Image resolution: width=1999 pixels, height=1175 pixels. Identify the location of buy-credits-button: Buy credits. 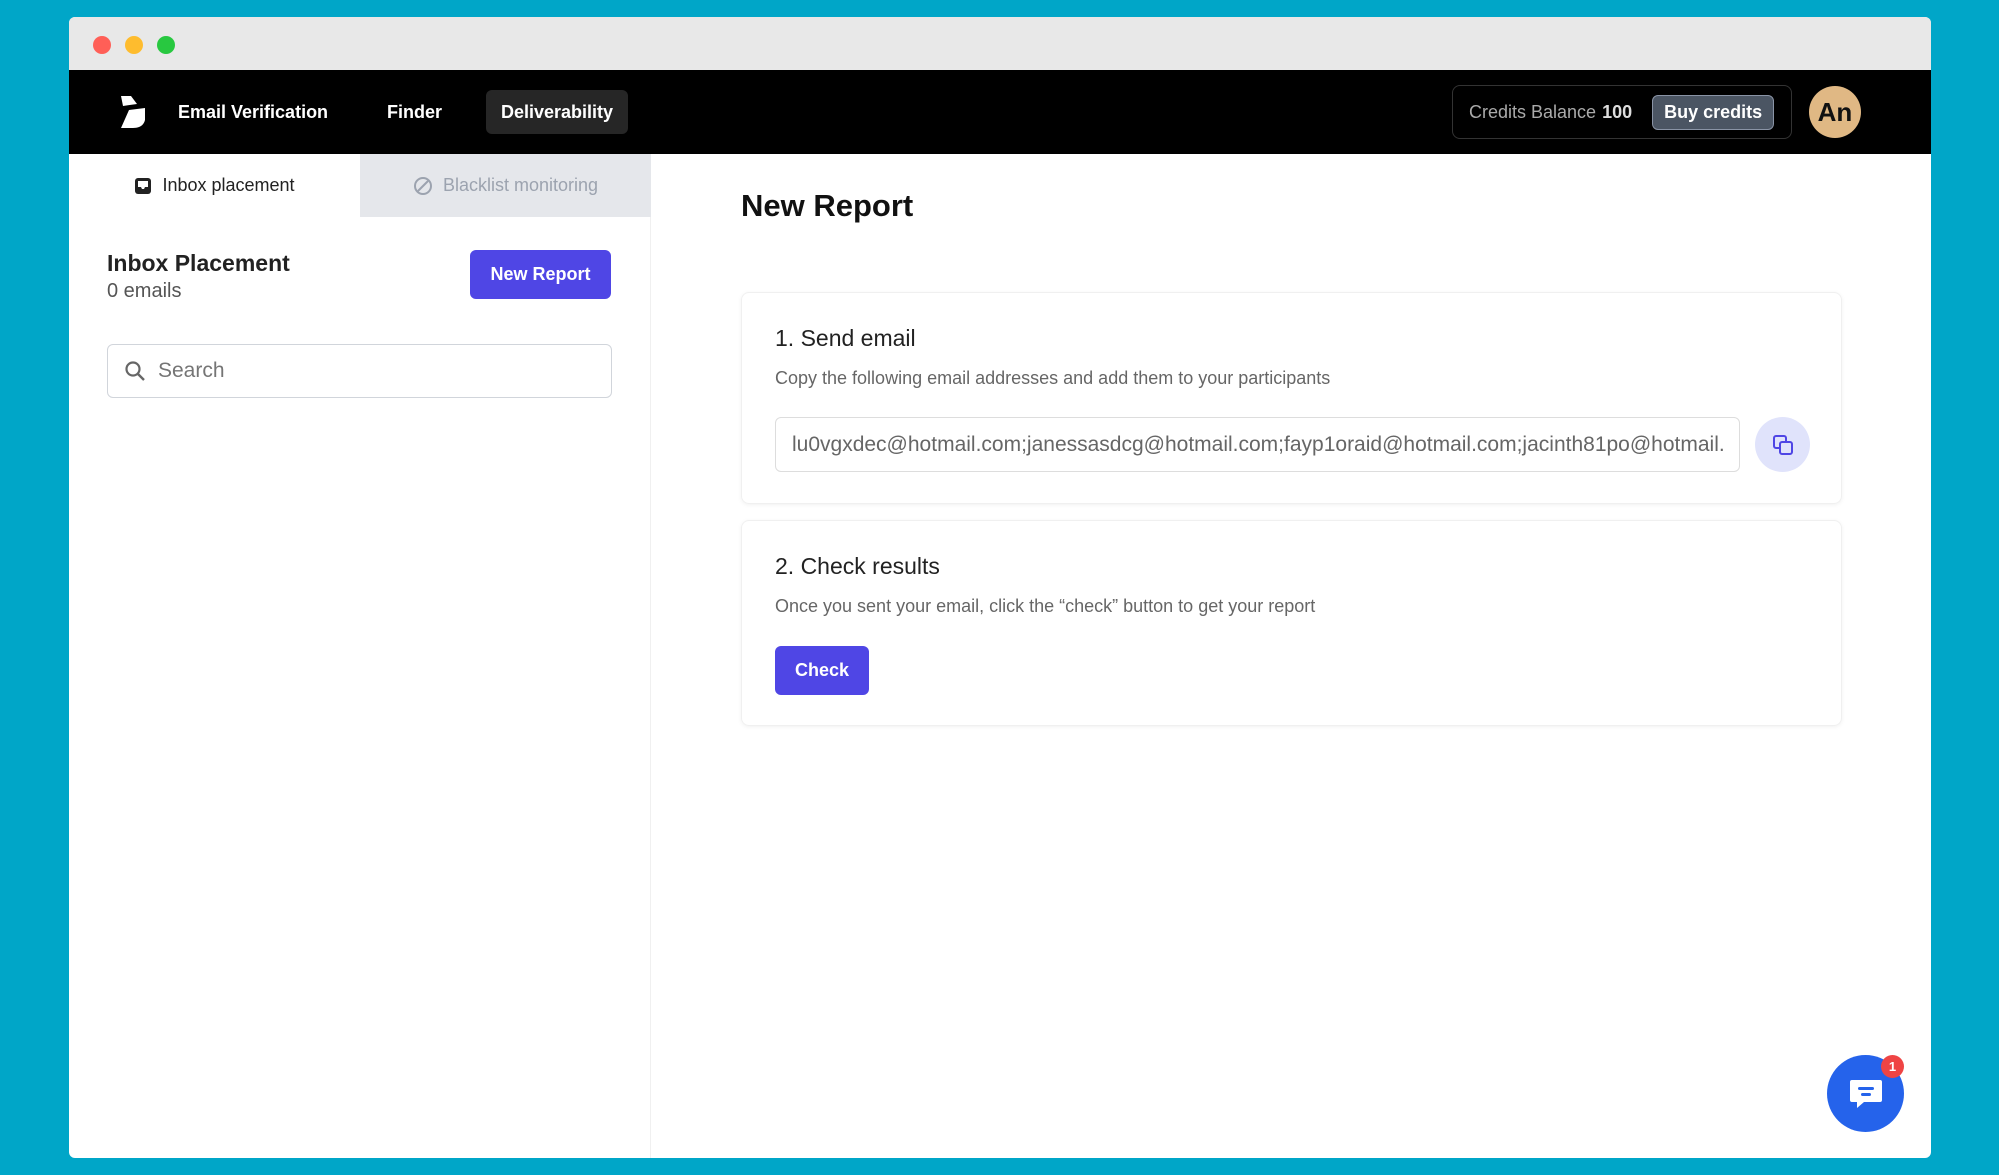
(1713, 112).